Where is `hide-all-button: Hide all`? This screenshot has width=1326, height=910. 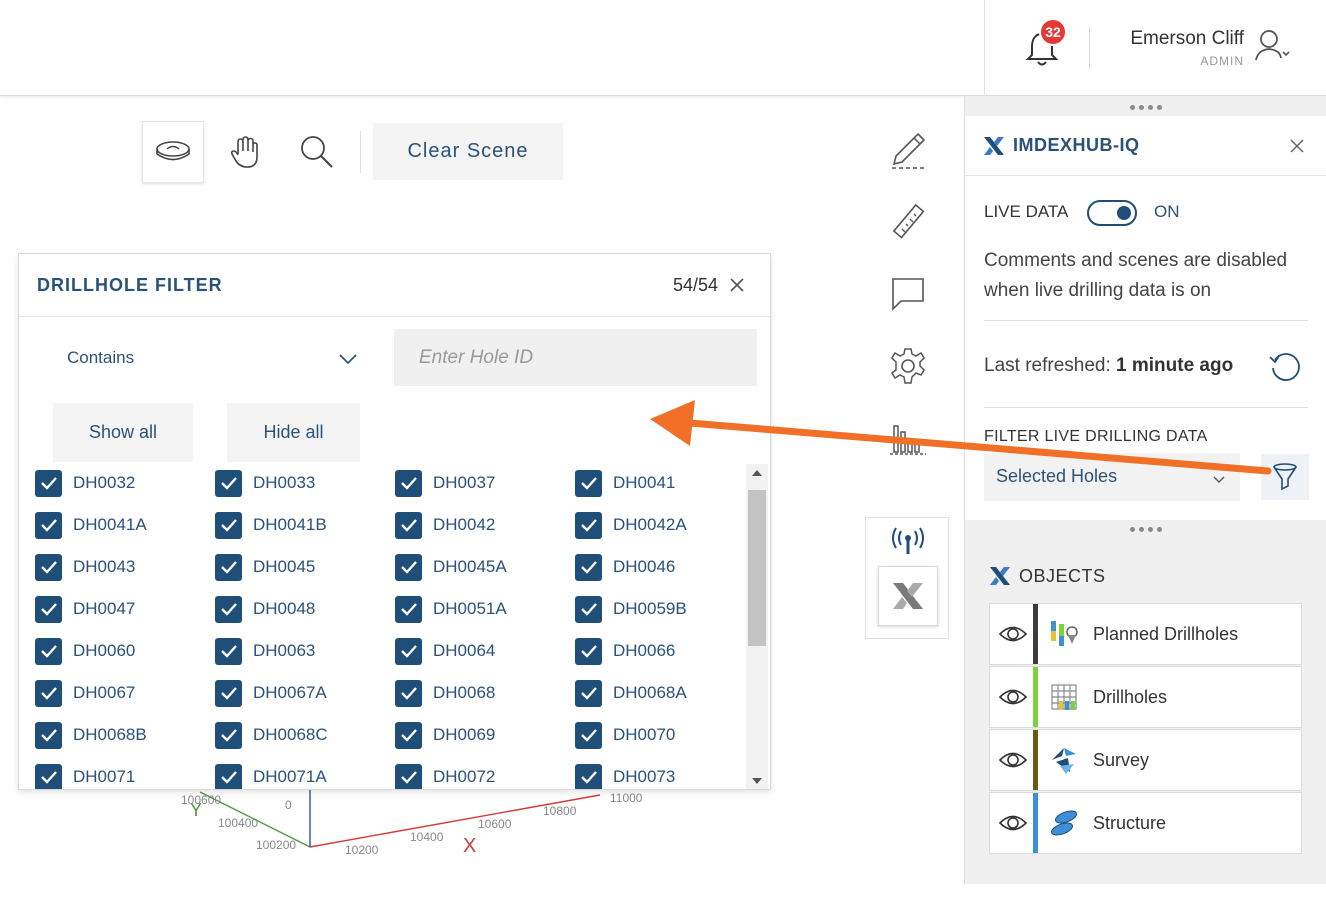 hide-all-button: Hide all is located at coordinates (293, 432).